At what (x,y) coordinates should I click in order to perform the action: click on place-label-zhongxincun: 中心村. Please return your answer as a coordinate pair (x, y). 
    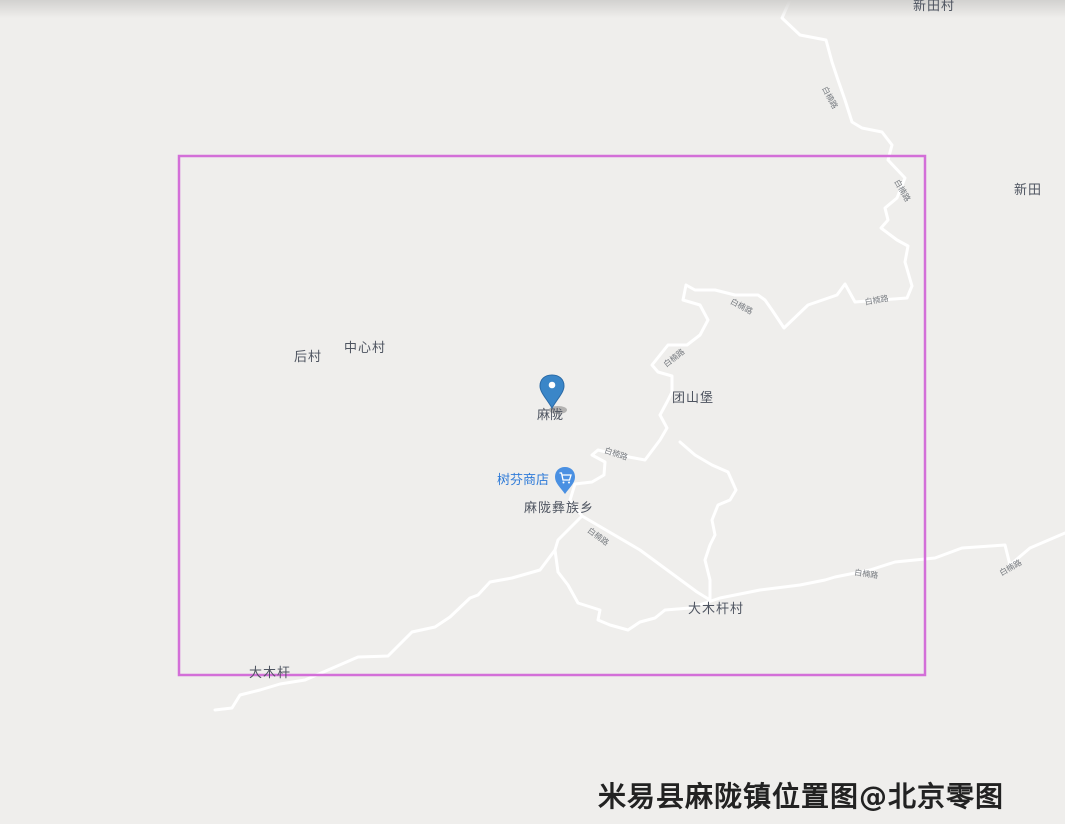
    Looking at the image, I should click on (365, 349).